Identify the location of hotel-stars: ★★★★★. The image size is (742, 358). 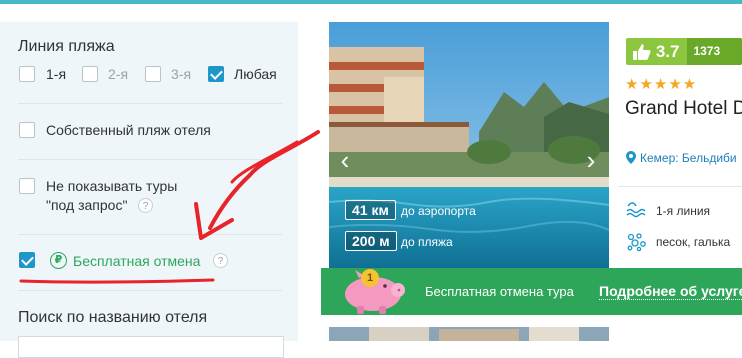
(661, 84).